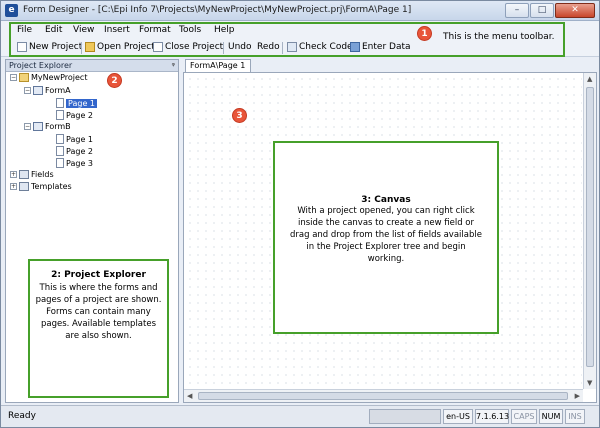 The image size is (600, 428). Describe the element at coordinates (575, 10) in the screenshot. I see `close-button: ✕` at that location.